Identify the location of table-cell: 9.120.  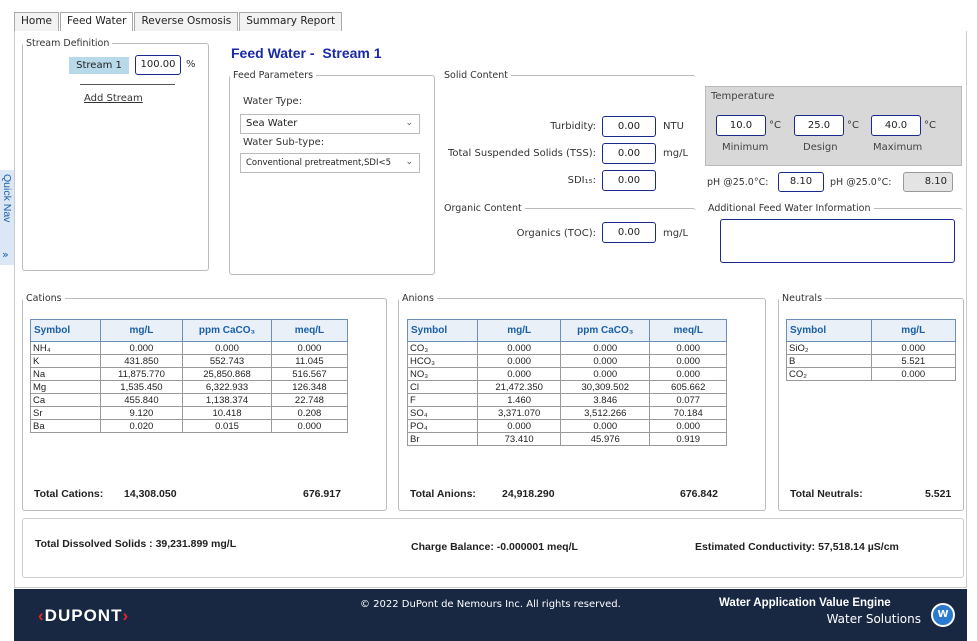
(141, 413).